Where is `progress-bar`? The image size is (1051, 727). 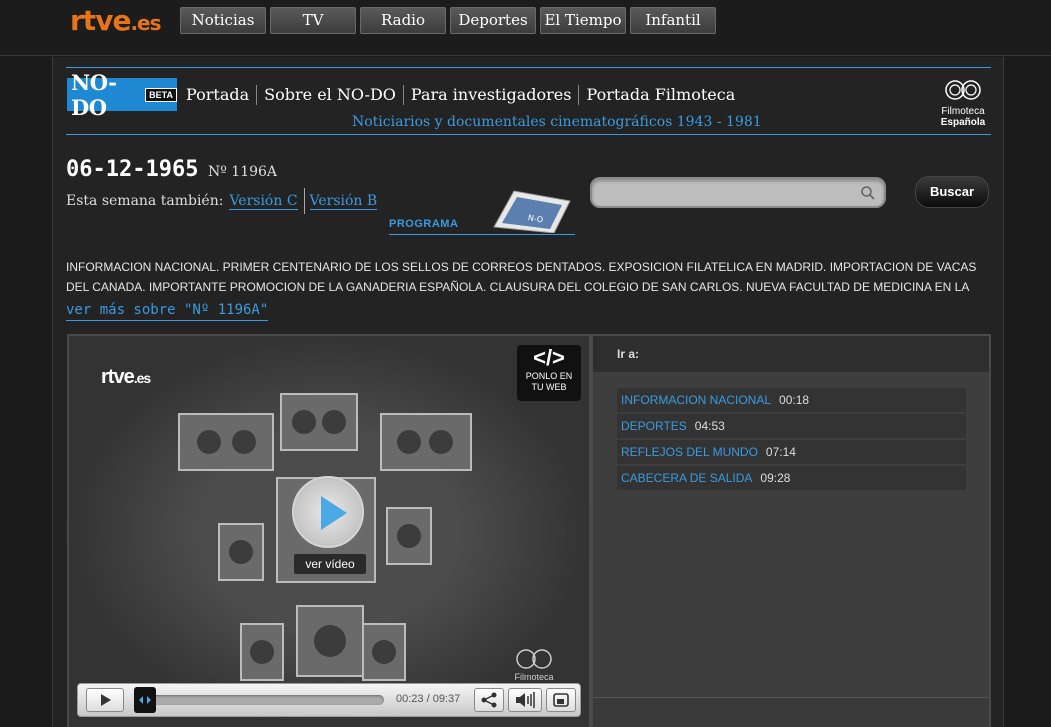
progress-bar is located at coordinates (263, 700).